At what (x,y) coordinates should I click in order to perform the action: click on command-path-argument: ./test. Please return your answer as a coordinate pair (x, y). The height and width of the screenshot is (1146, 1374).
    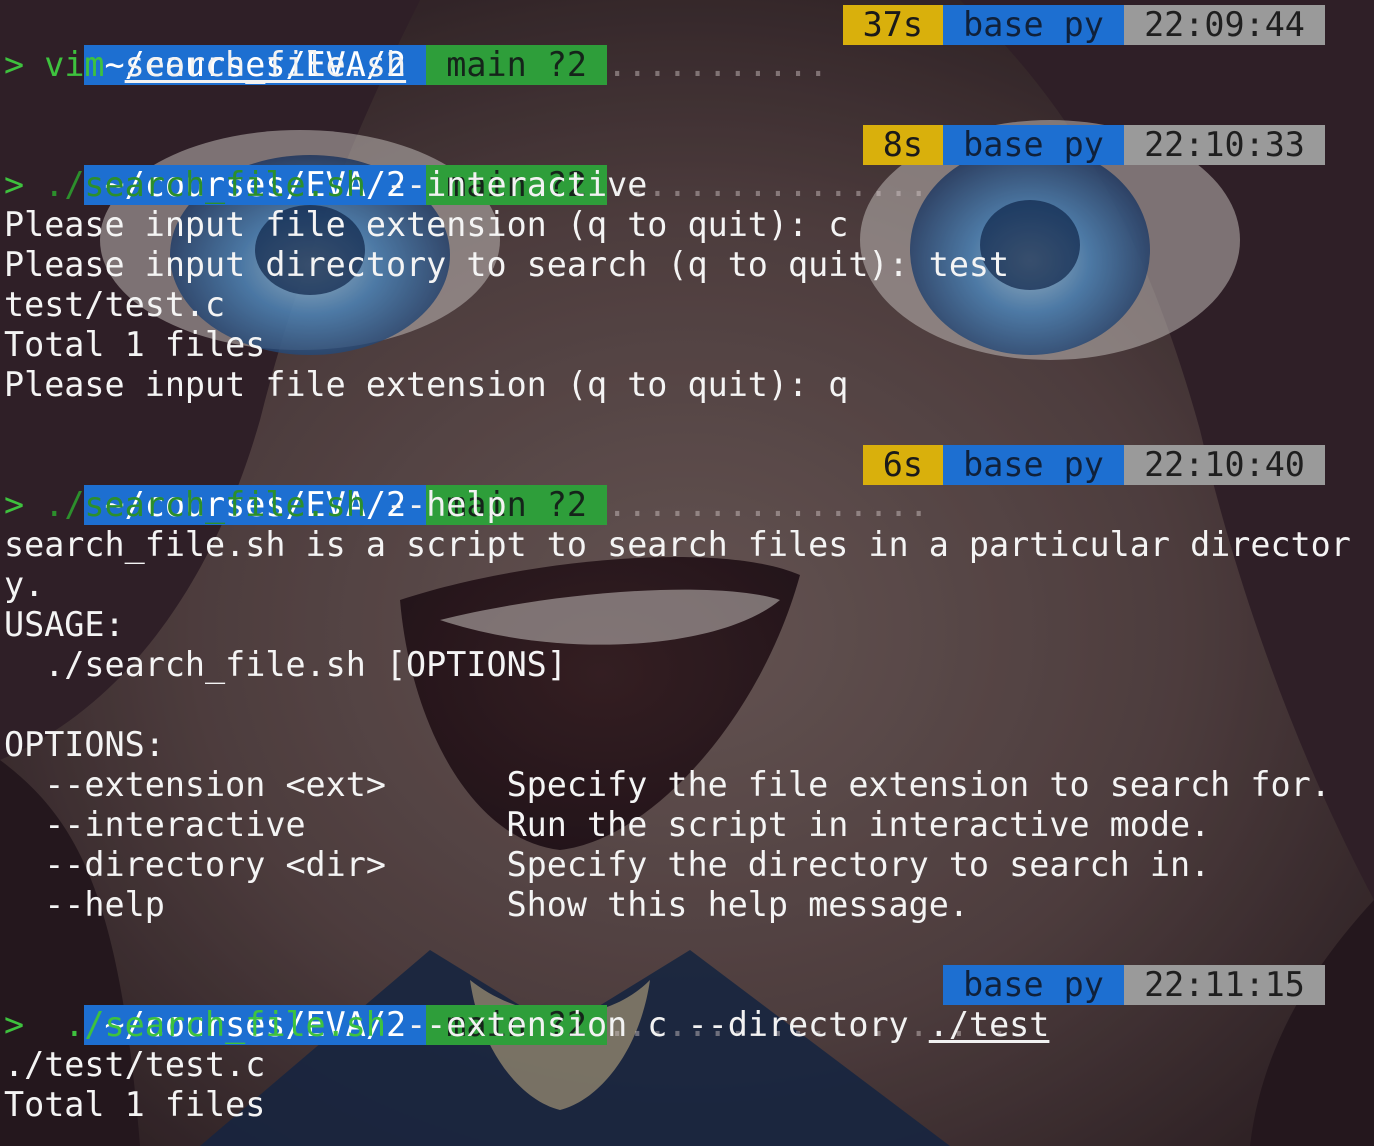
    Looking at the image, I should click on (989, 1025).